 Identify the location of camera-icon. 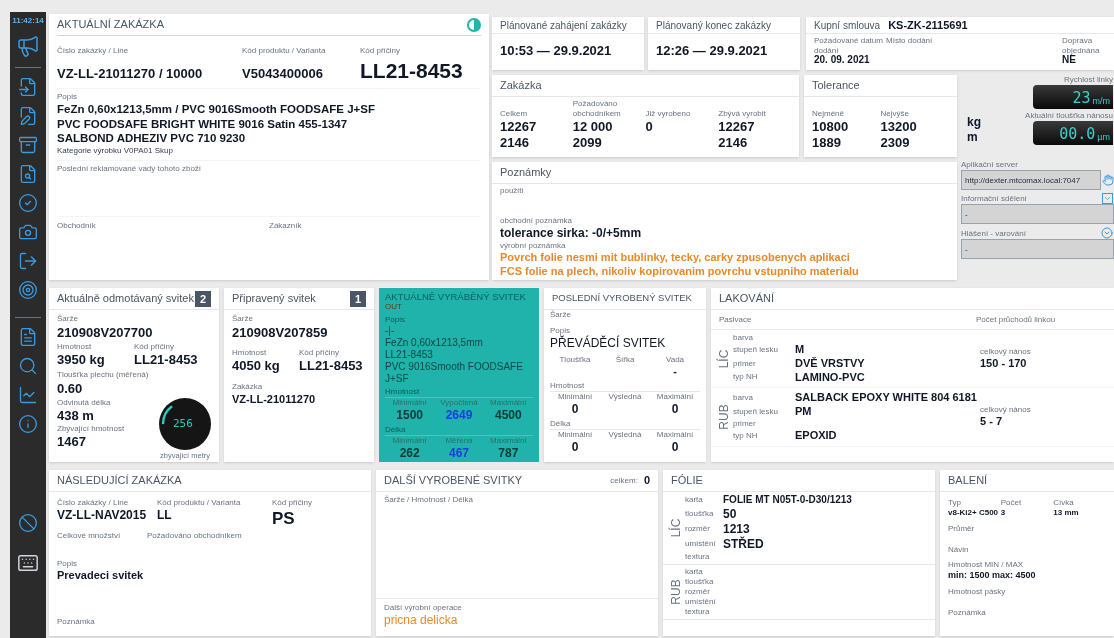
(28, 232).